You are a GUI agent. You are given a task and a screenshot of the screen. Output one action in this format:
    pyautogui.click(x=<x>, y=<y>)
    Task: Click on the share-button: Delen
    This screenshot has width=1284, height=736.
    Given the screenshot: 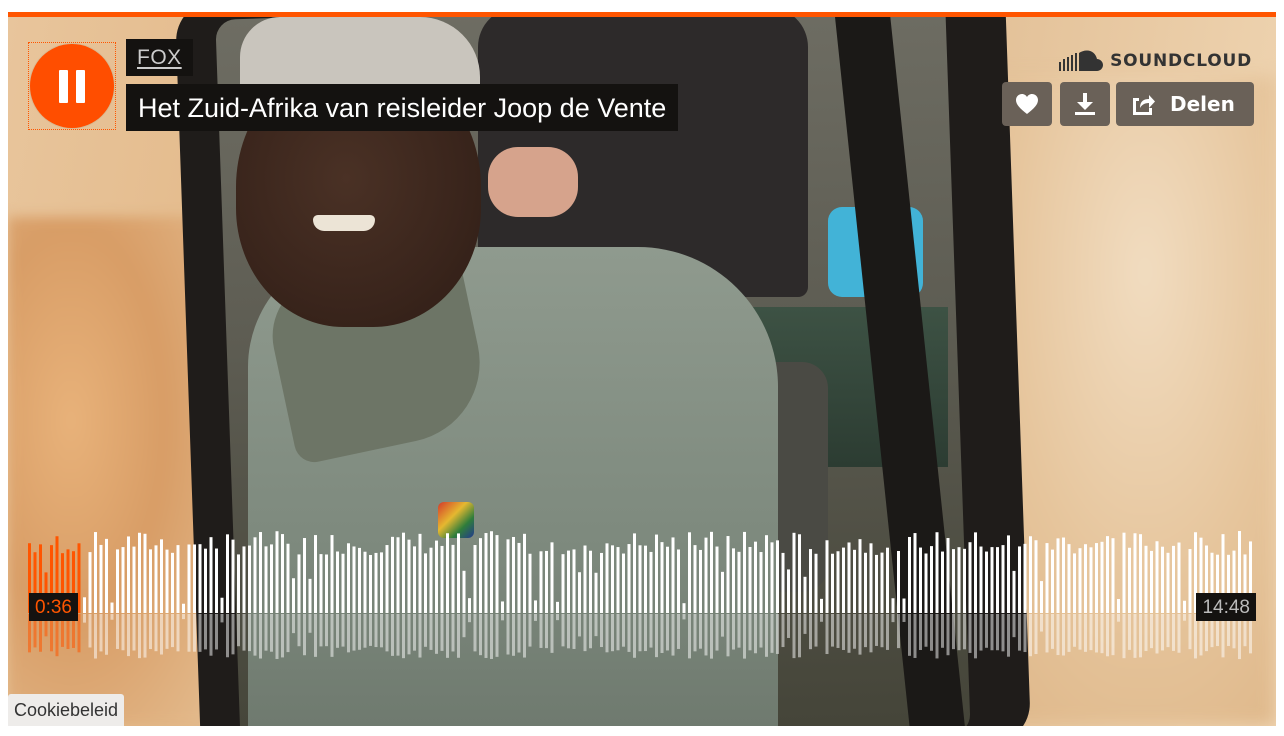 What is the action you would take?
    pyautogui.click(x=1185, y=104)
    